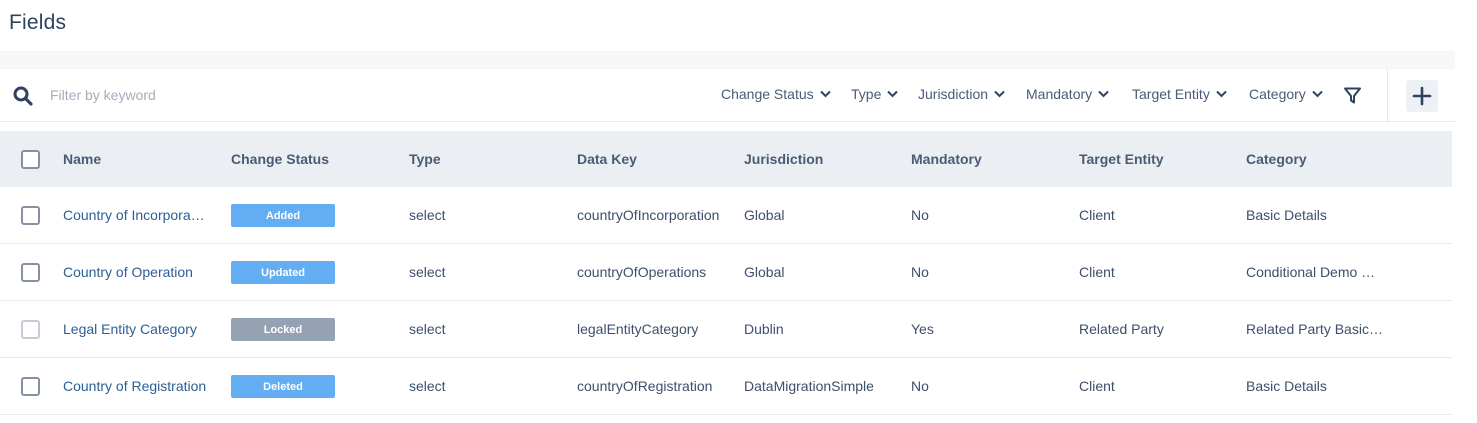 The width and height of the screenshot is (1477, 423). I want to click on field-name-link: Legal Entity Category, so click(130, 329).